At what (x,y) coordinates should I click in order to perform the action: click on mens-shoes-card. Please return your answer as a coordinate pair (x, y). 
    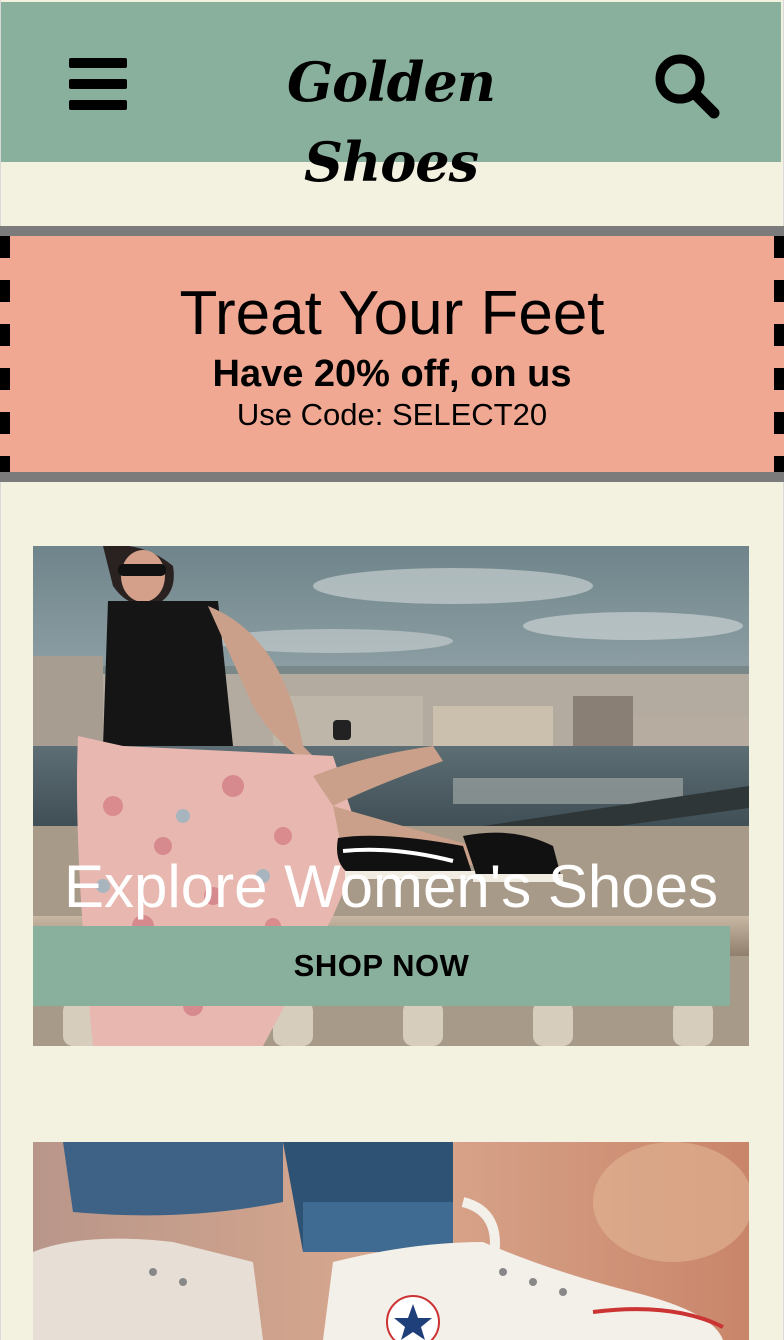
    Looking at the image, I should click on (391, 1241).